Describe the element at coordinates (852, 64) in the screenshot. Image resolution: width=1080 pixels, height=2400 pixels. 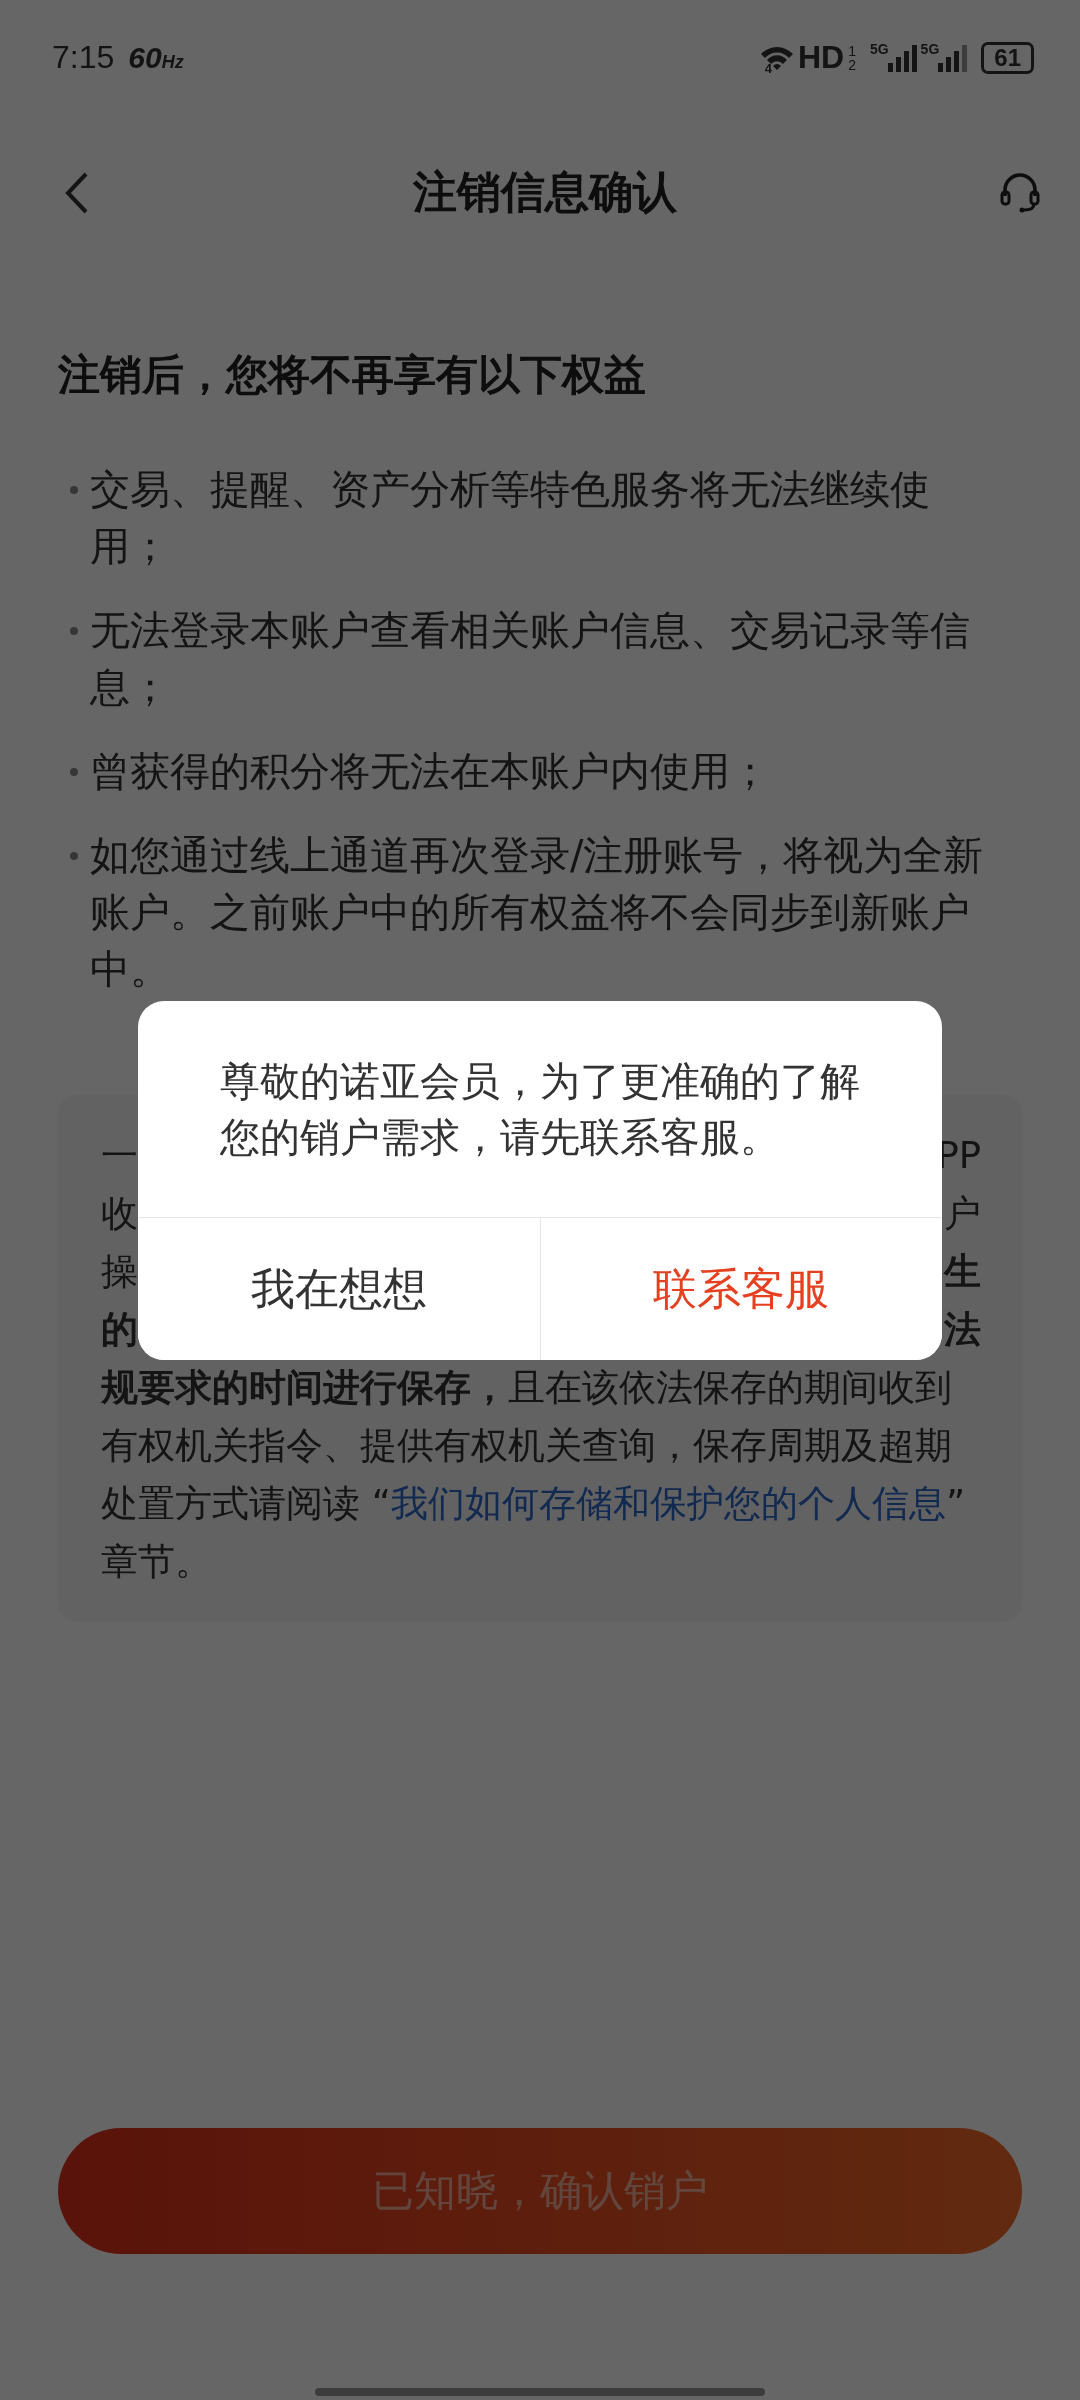
I see `sim-number: 2` at that location.